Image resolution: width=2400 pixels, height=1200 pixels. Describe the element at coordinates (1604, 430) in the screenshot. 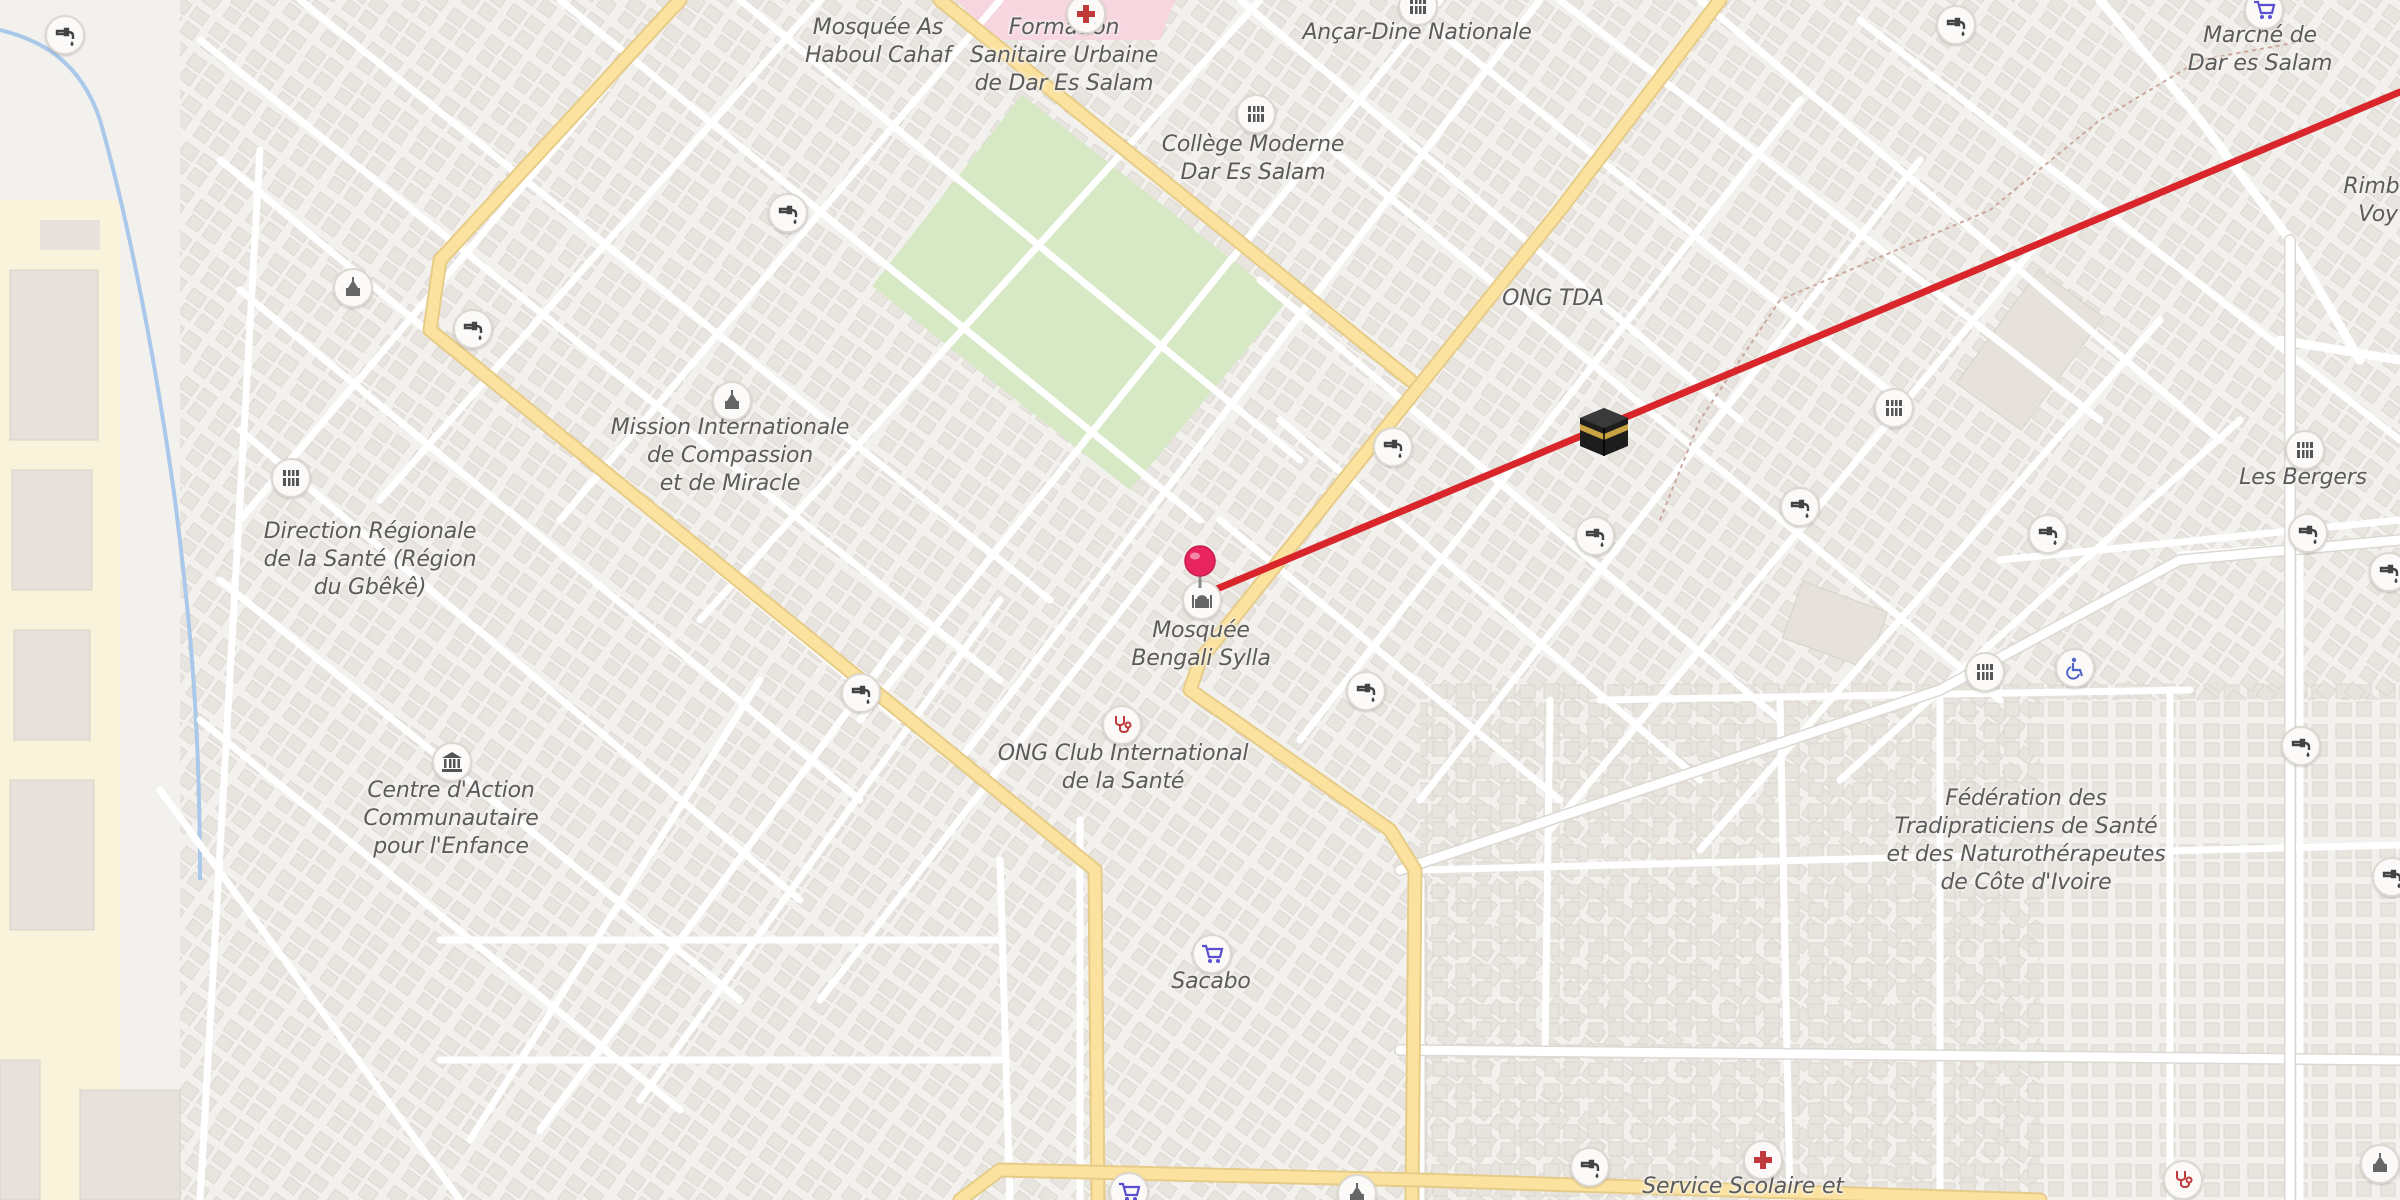

I see `kaaba-icon` at that location.